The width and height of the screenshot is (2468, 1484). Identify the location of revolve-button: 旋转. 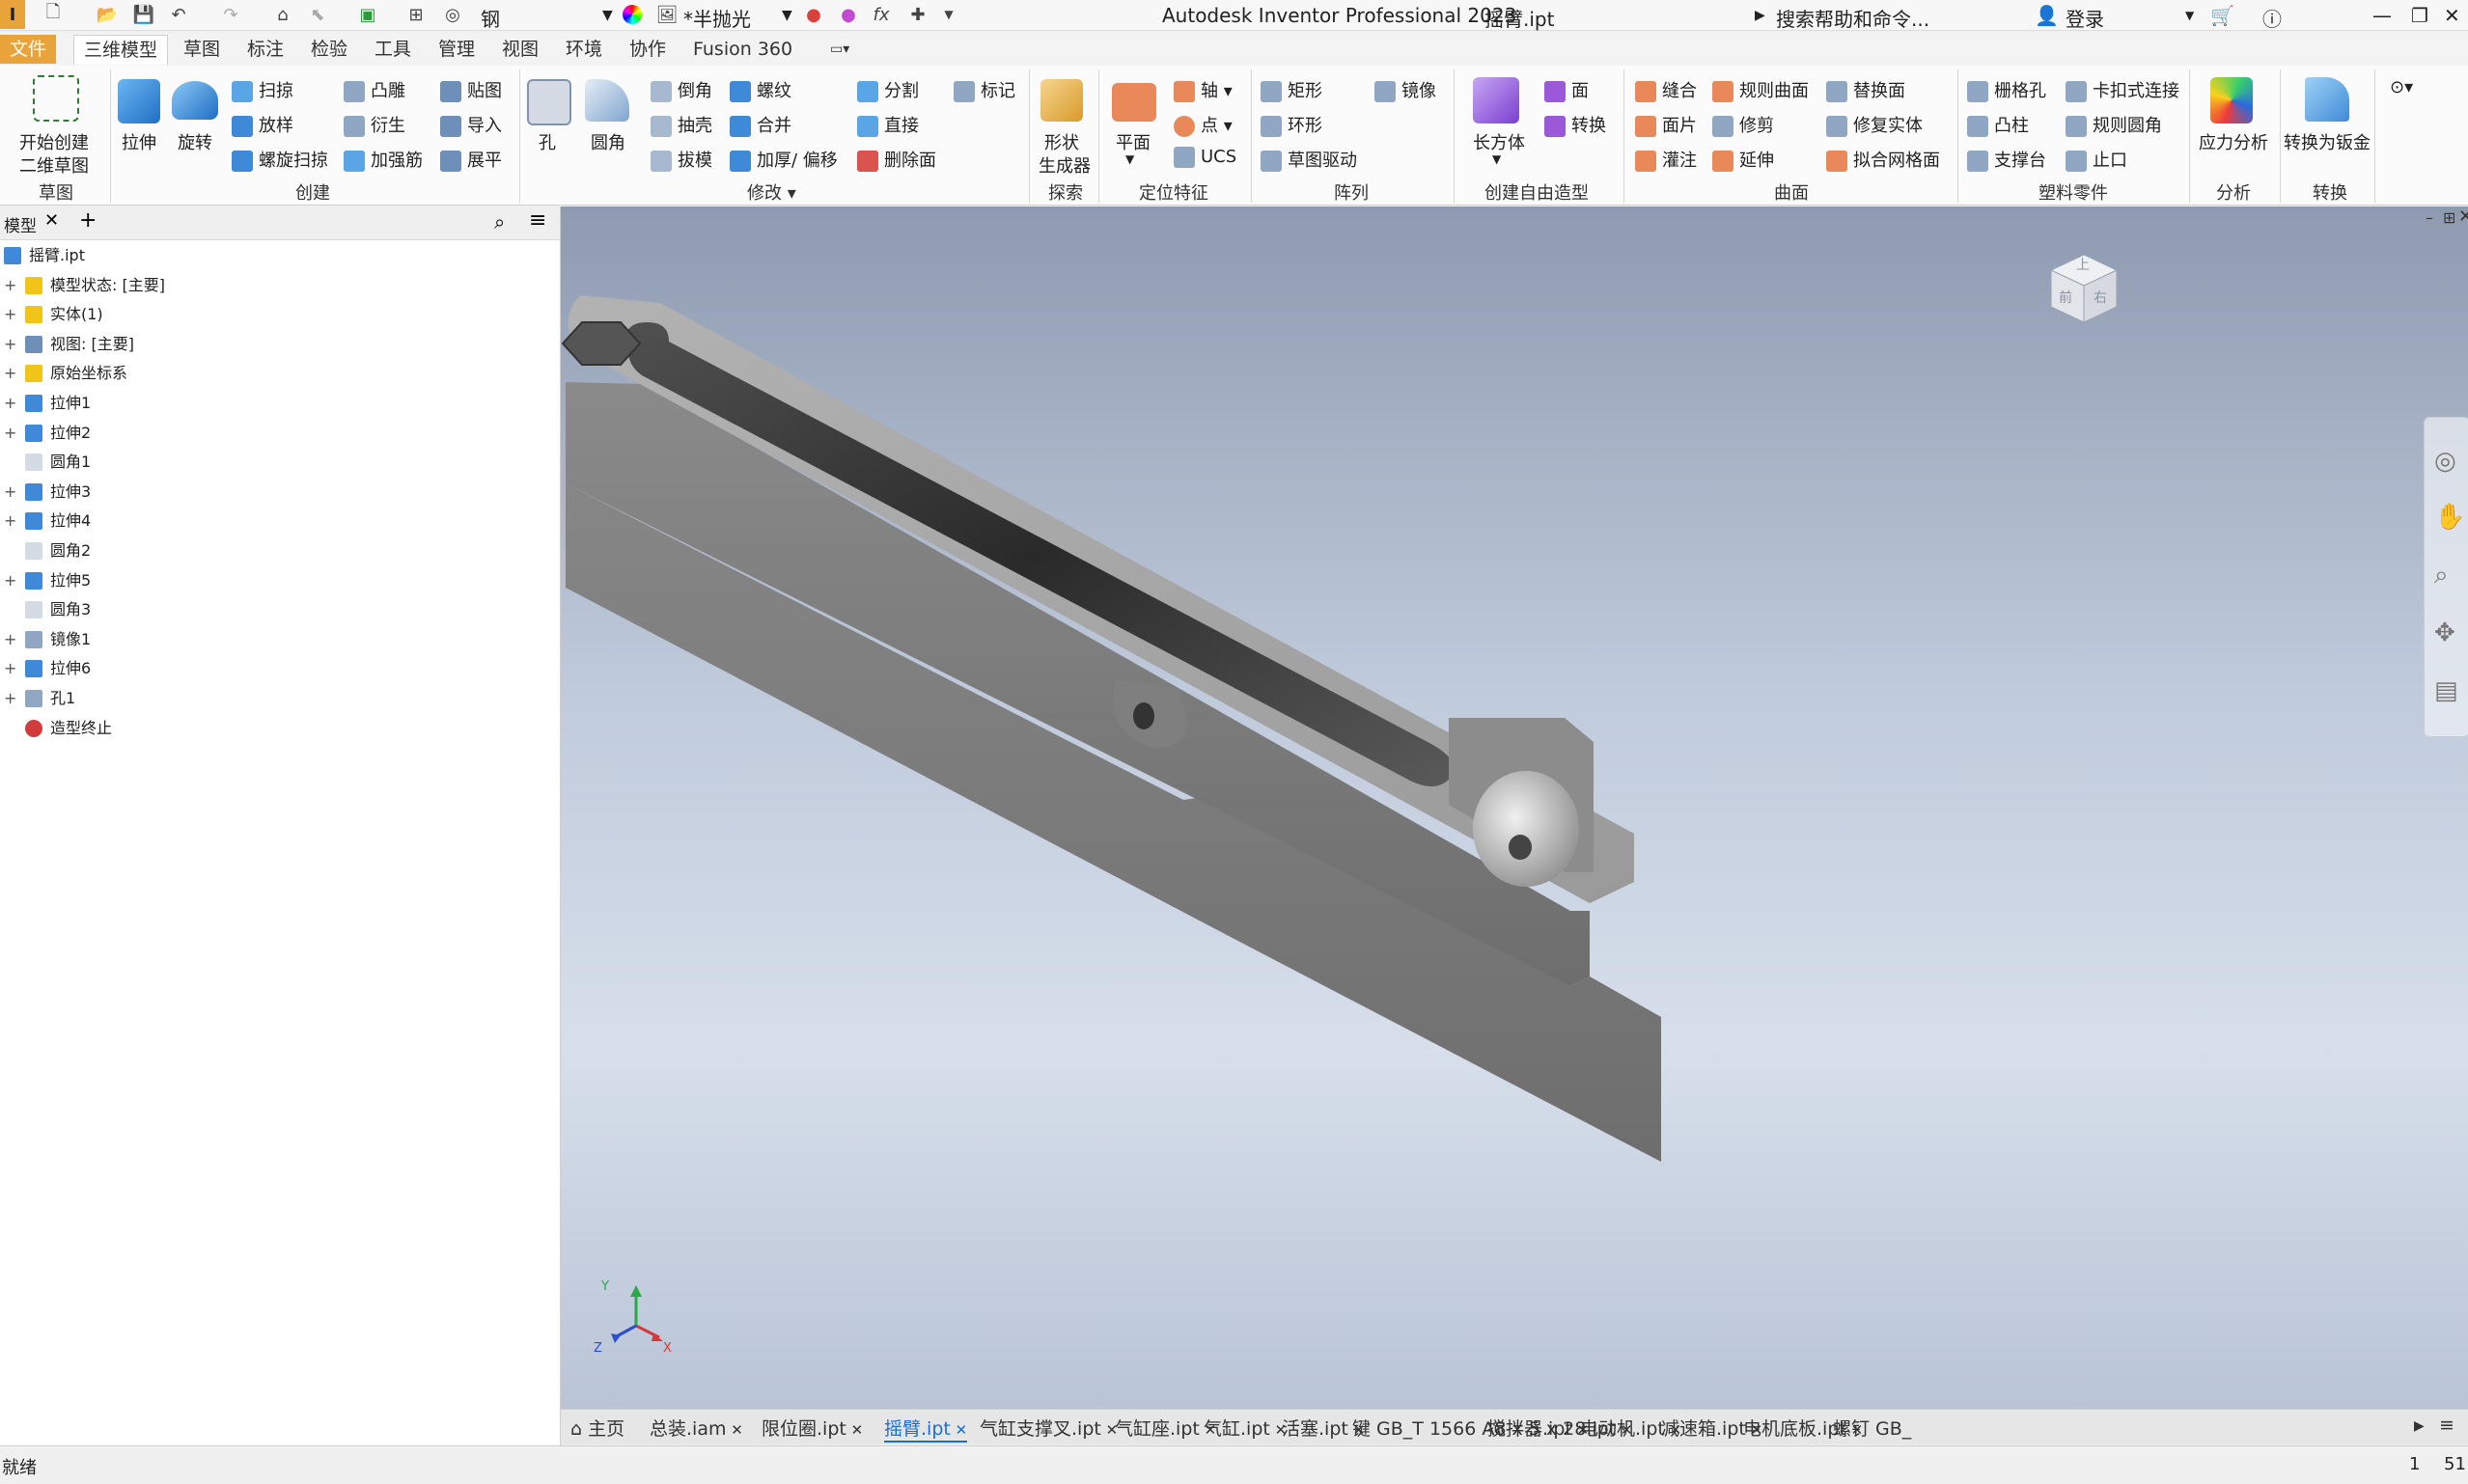
(195, 141).